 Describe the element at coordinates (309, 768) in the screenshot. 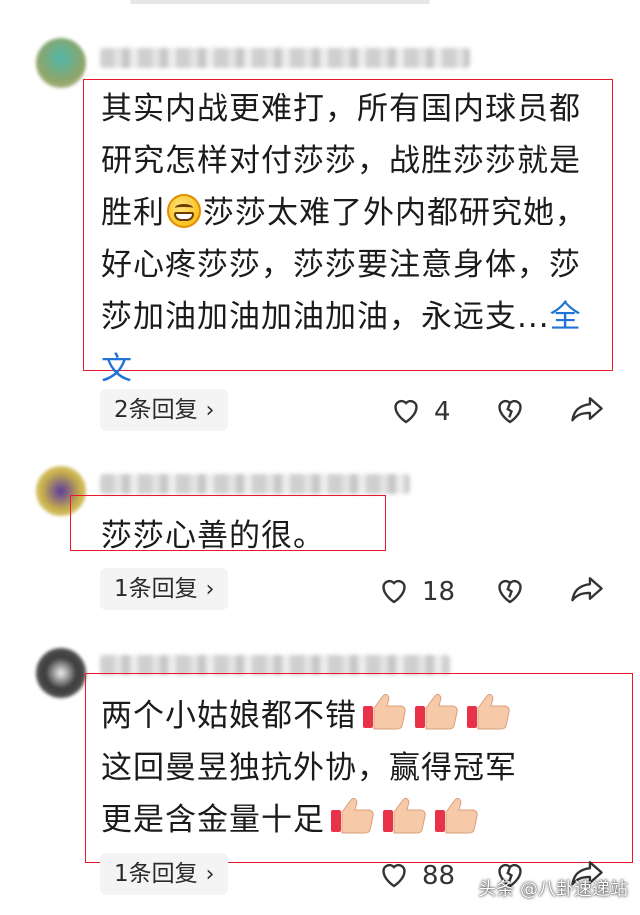

I see `comment-line-2: 这回曼昱独抗外协，赢得冠军` at that location.